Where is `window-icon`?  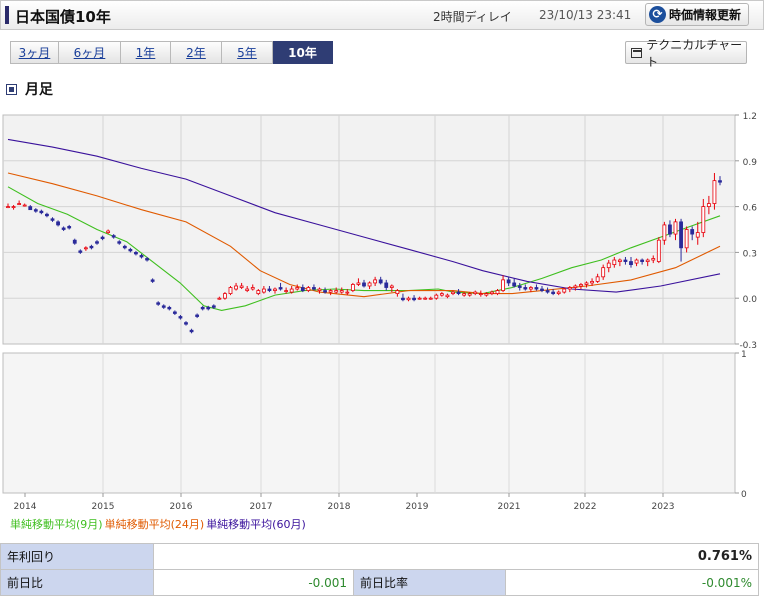
window-icon is located at coordinates (637, 52).